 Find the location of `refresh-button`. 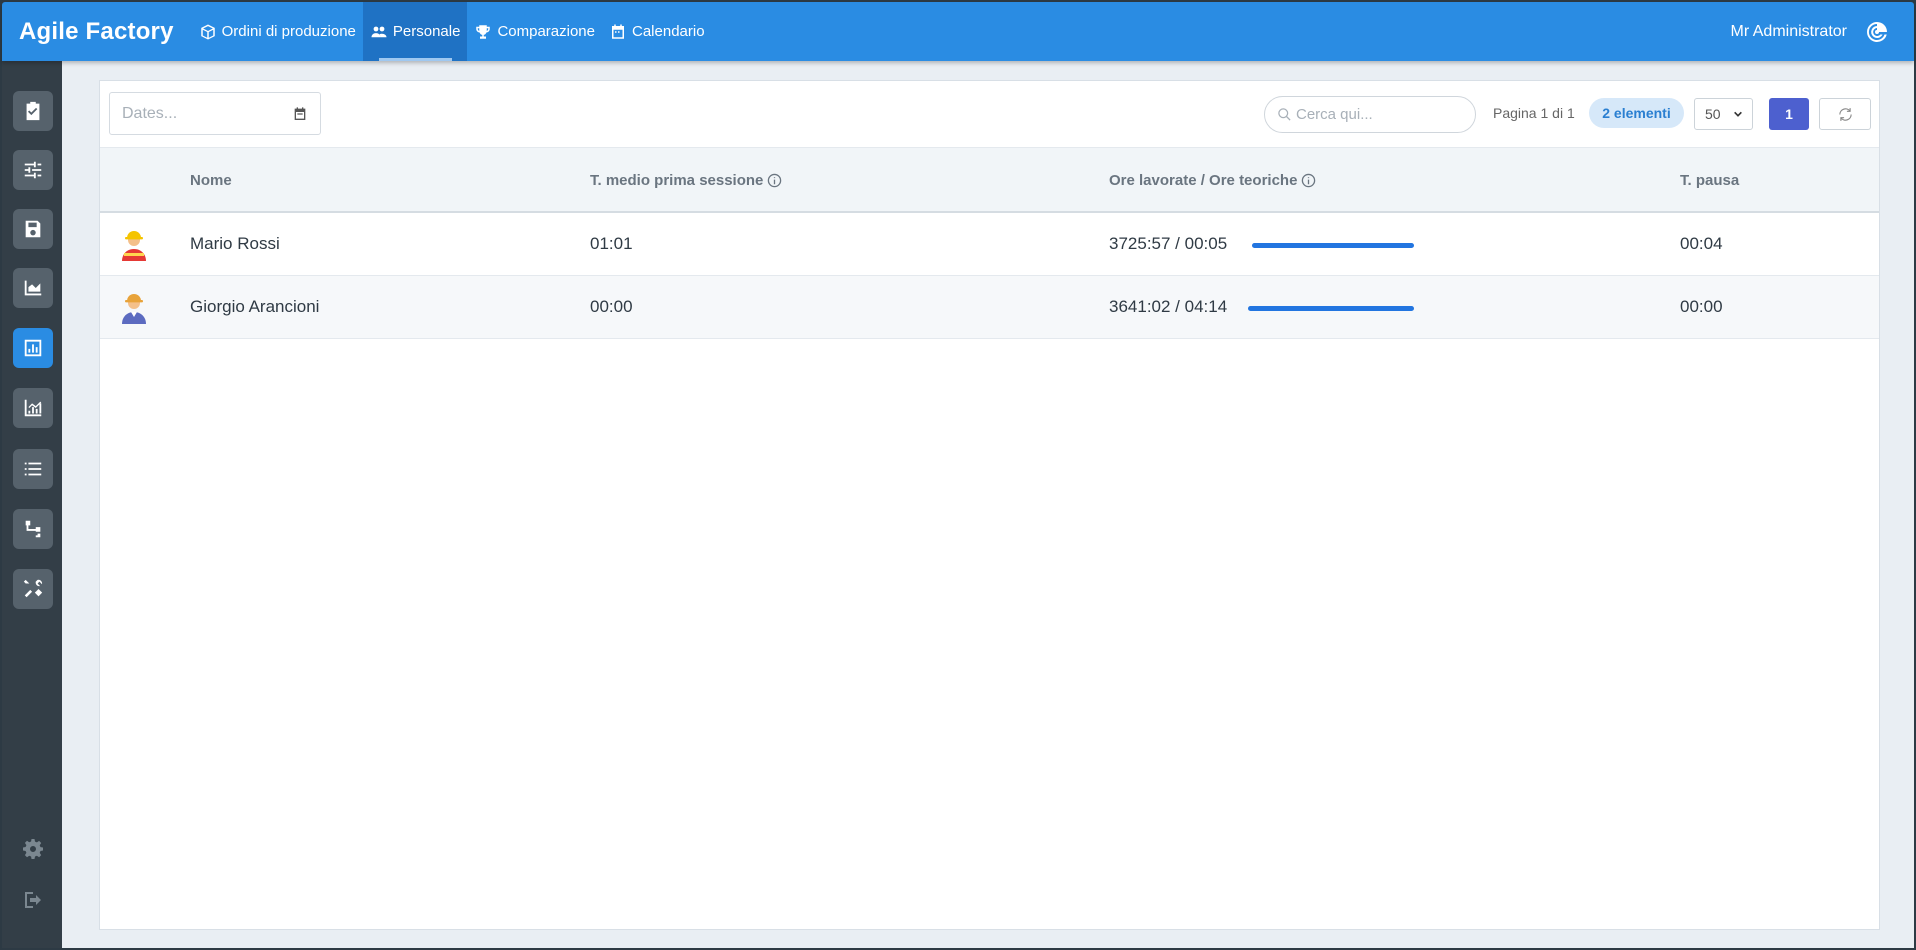

refresh-button is located at coordinates (1845, 114).